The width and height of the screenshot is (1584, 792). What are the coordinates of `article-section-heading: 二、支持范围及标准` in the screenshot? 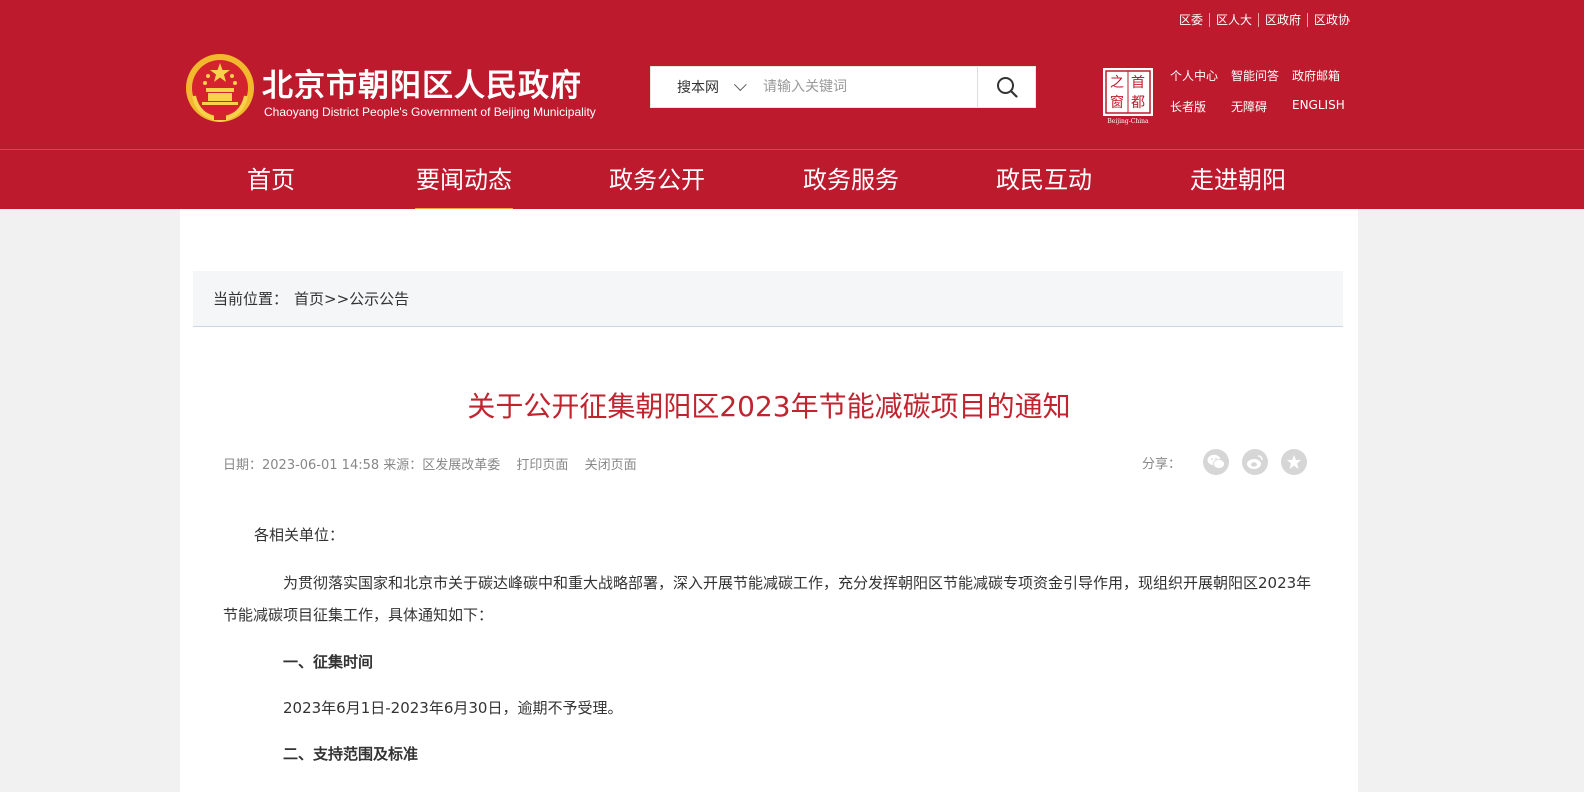 It's located at (351, 754).